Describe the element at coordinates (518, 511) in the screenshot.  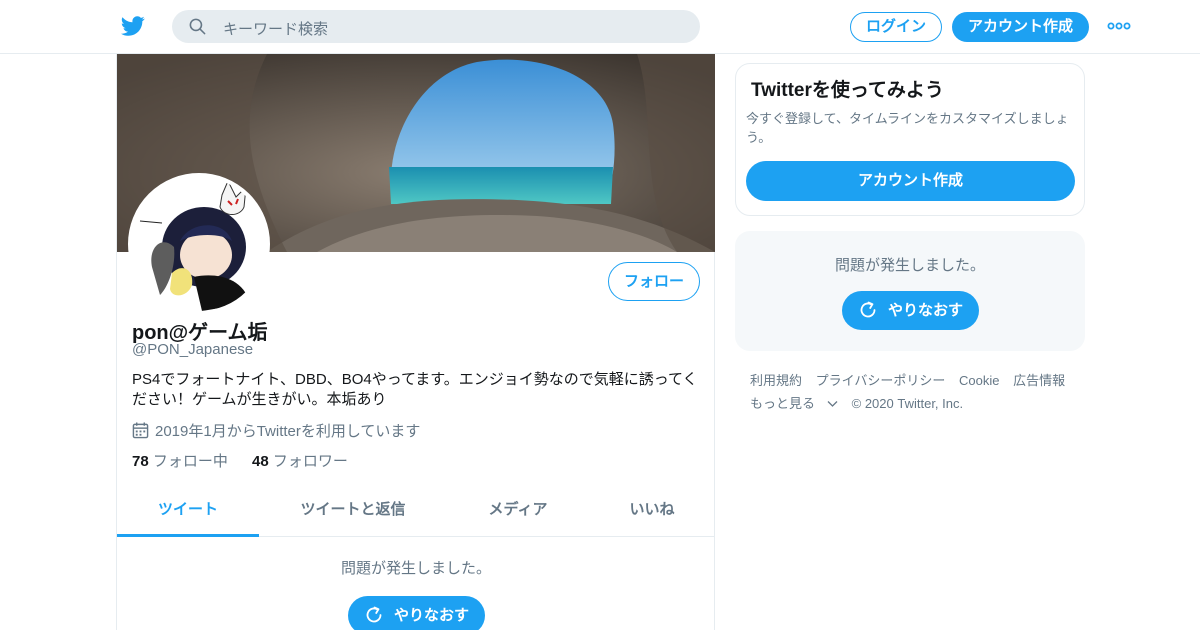
I see `tab-media: メディア` at that location.